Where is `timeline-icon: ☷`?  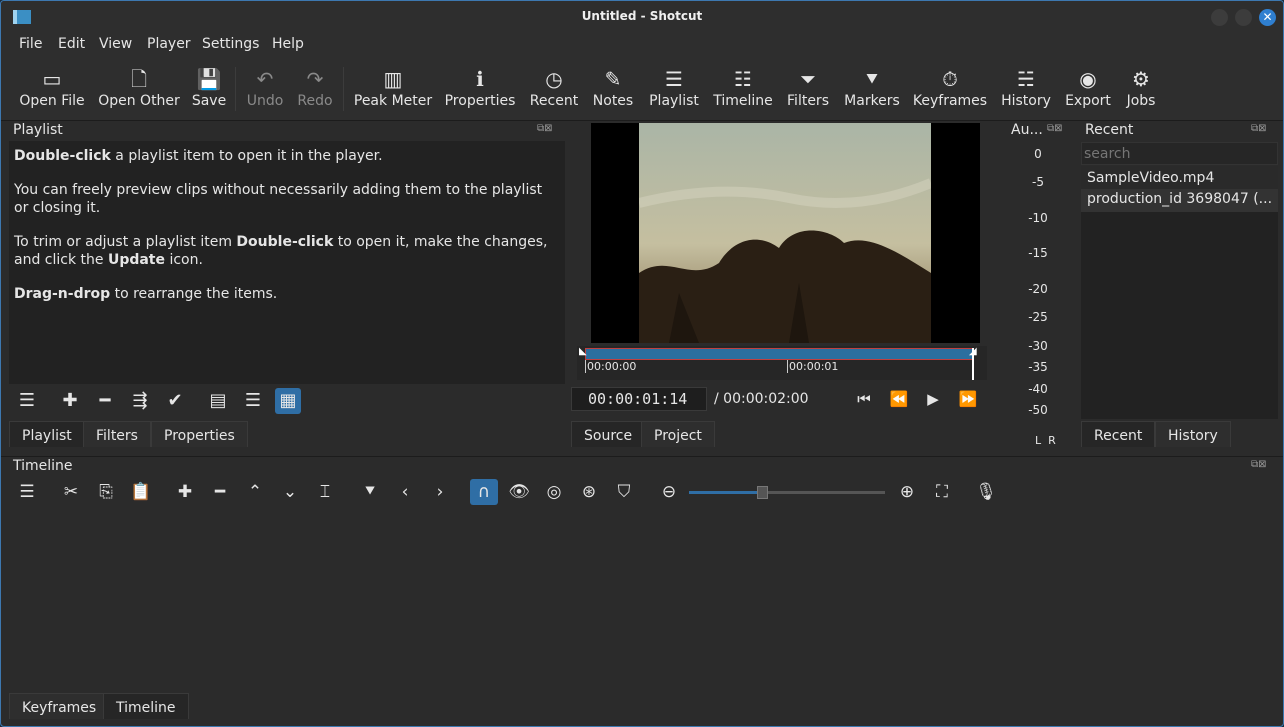 timeline-icon: ☷ is located at coordinates (743, 79).